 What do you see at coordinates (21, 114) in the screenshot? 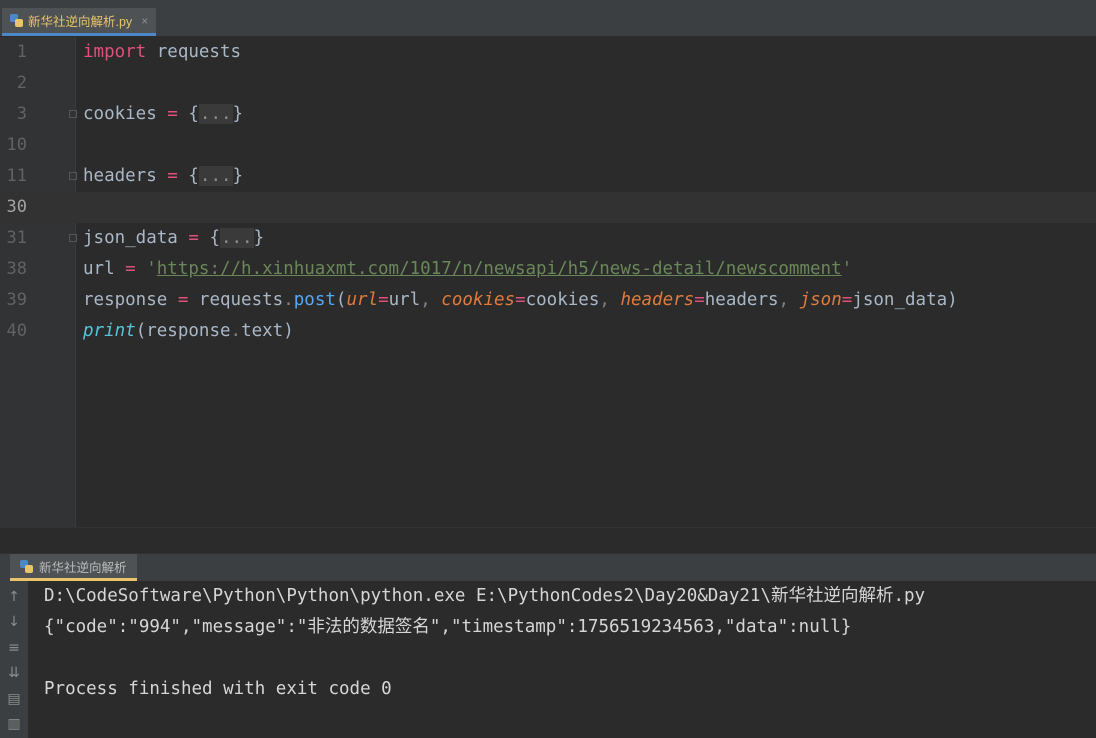
I see `line-number: 3` at bounding box center [21, 114].